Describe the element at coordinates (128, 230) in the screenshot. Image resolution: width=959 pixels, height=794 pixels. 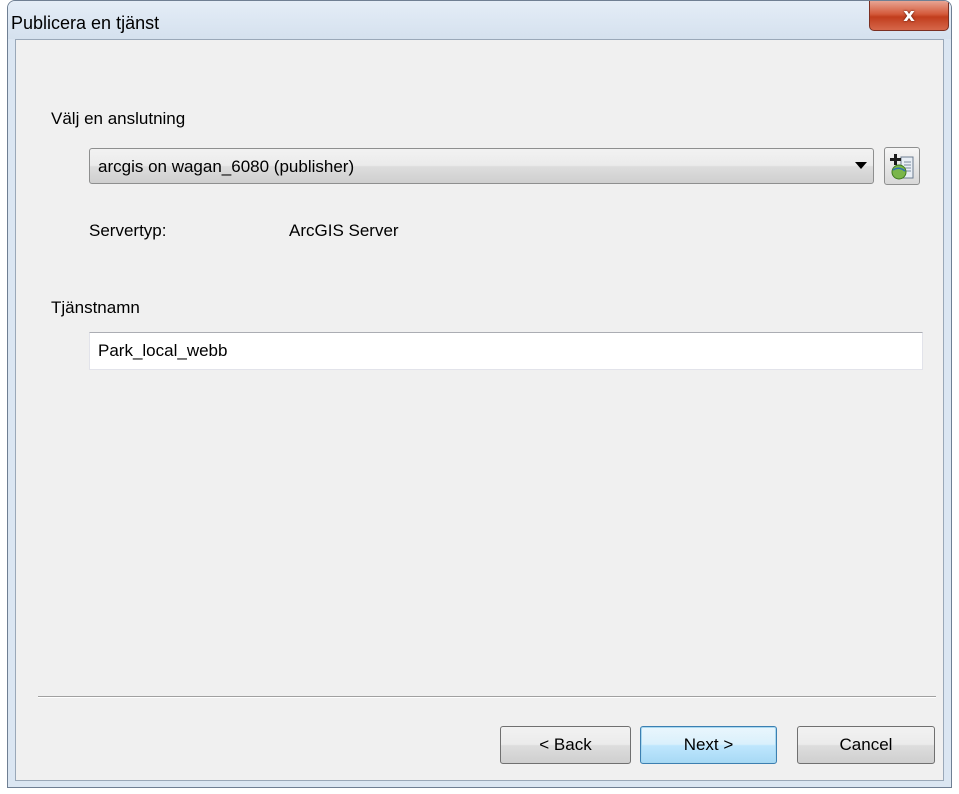
I see `server-type-label: Servertyp:` at that location.